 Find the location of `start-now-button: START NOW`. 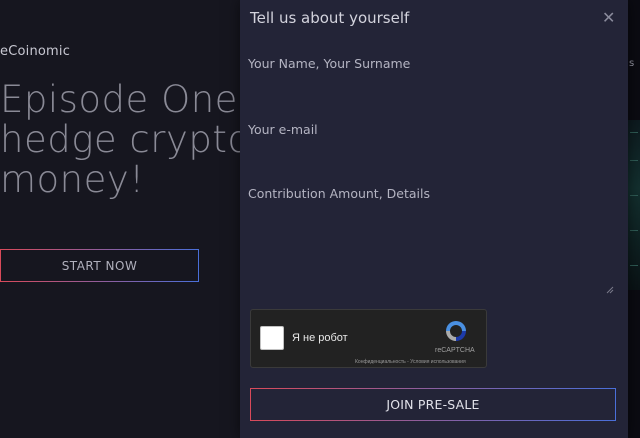

start-now-button: START NOW is located at coordinates (99, 265).